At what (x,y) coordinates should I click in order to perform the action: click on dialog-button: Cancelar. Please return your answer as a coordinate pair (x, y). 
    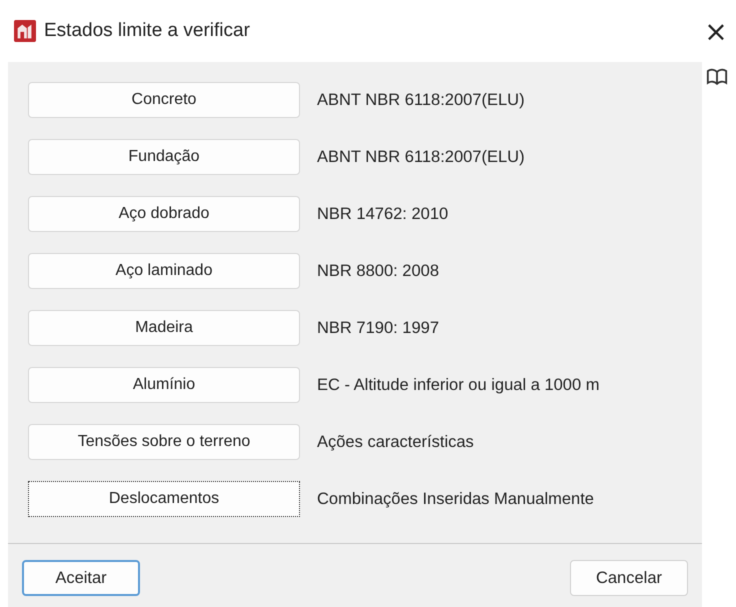
    Looking at the image, I should click on (629, 578).